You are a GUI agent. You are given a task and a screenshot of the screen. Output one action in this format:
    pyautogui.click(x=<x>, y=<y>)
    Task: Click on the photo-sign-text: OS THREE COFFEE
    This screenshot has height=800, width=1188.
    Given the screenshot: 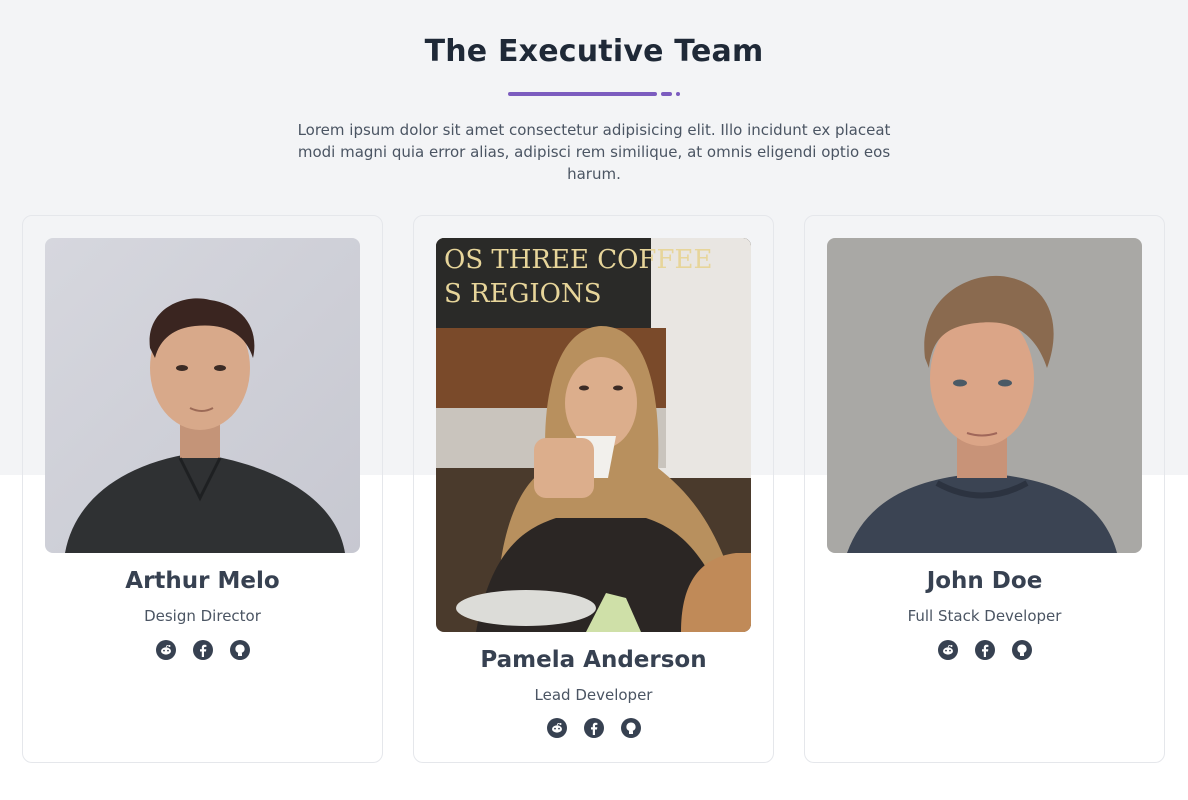 What is the action you would take?
    pyautogui.click(x=578, y=260)
    